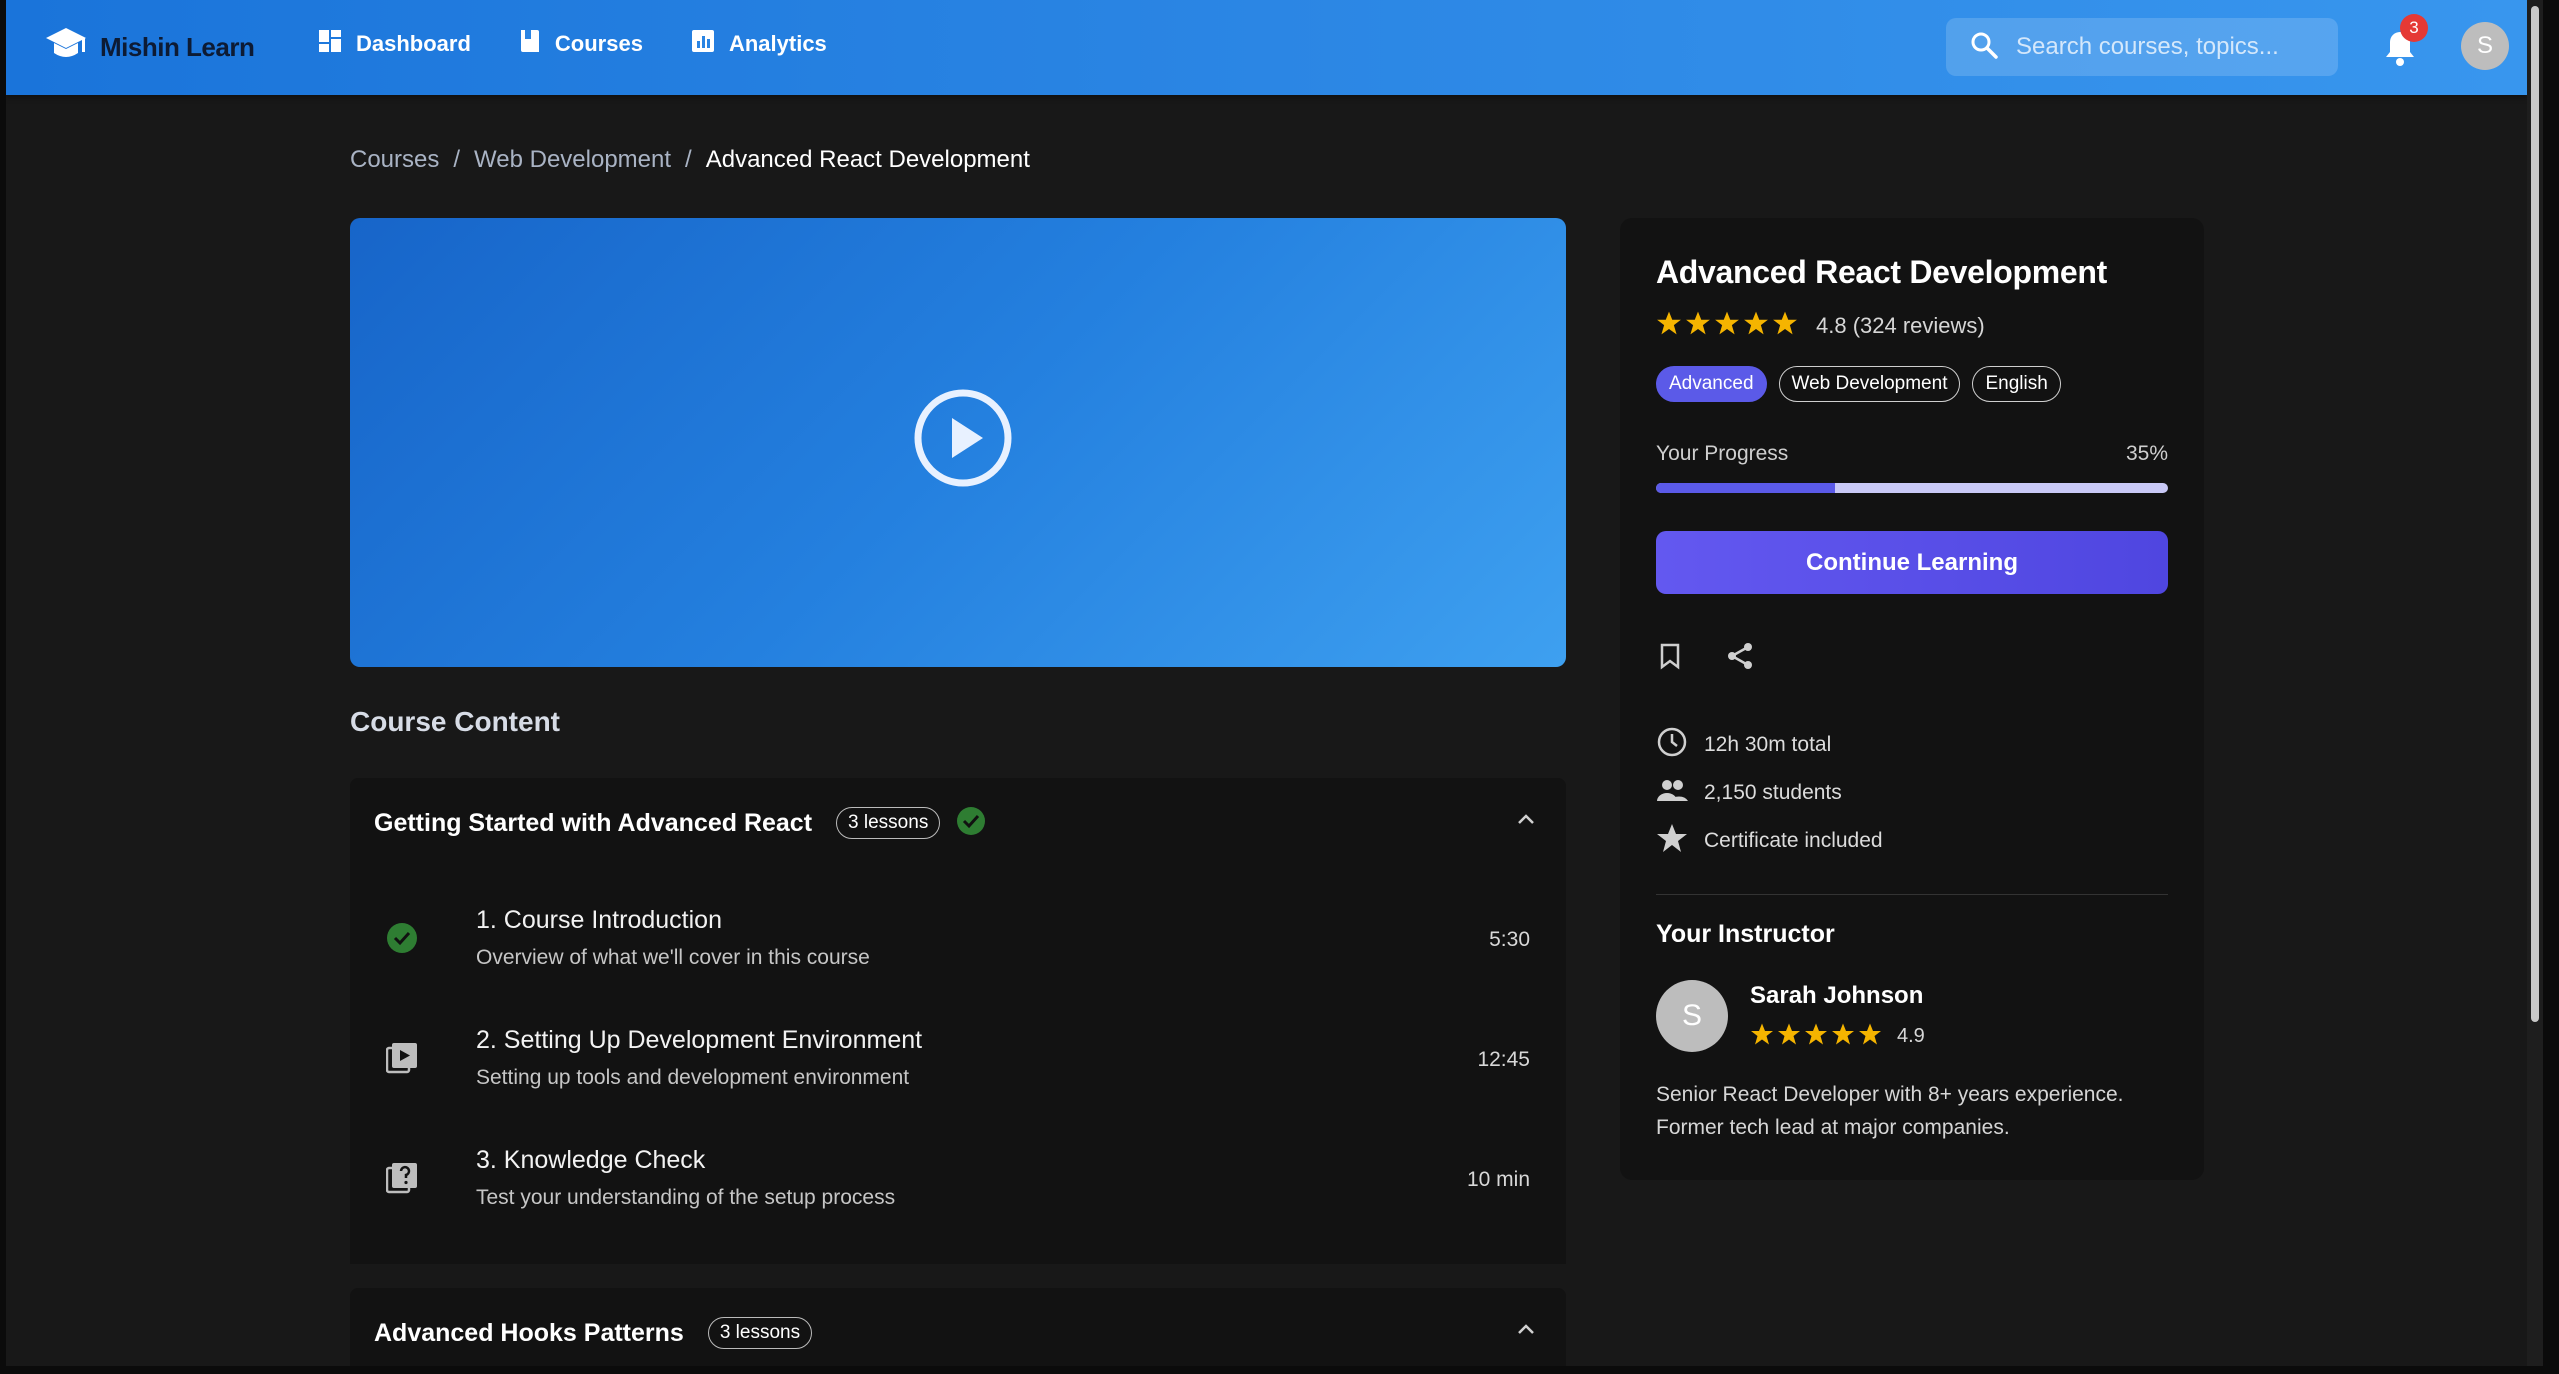 The height and width of the screenshot is (1374, 2559). Describe the element at coordinates (2016, 384) in the screenshot. I see `language-chip: English` at that location.